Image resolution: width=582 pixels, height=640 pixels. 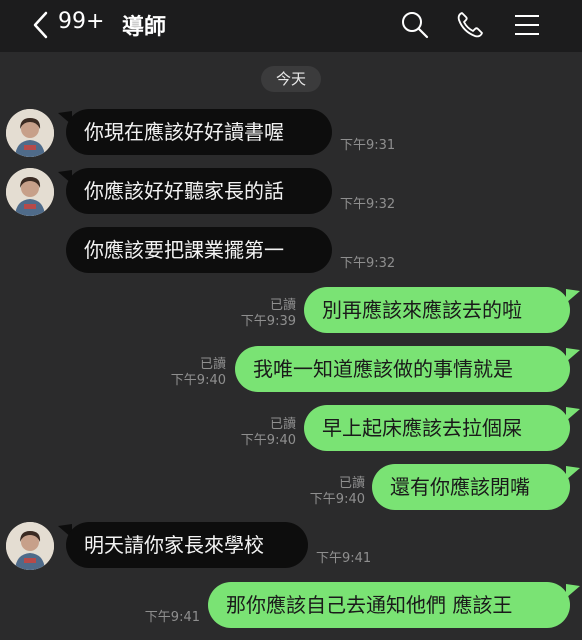 I want to click on message-bubble-outgoing: 別再應該來應該去的啦, so click(x=437, y=310).